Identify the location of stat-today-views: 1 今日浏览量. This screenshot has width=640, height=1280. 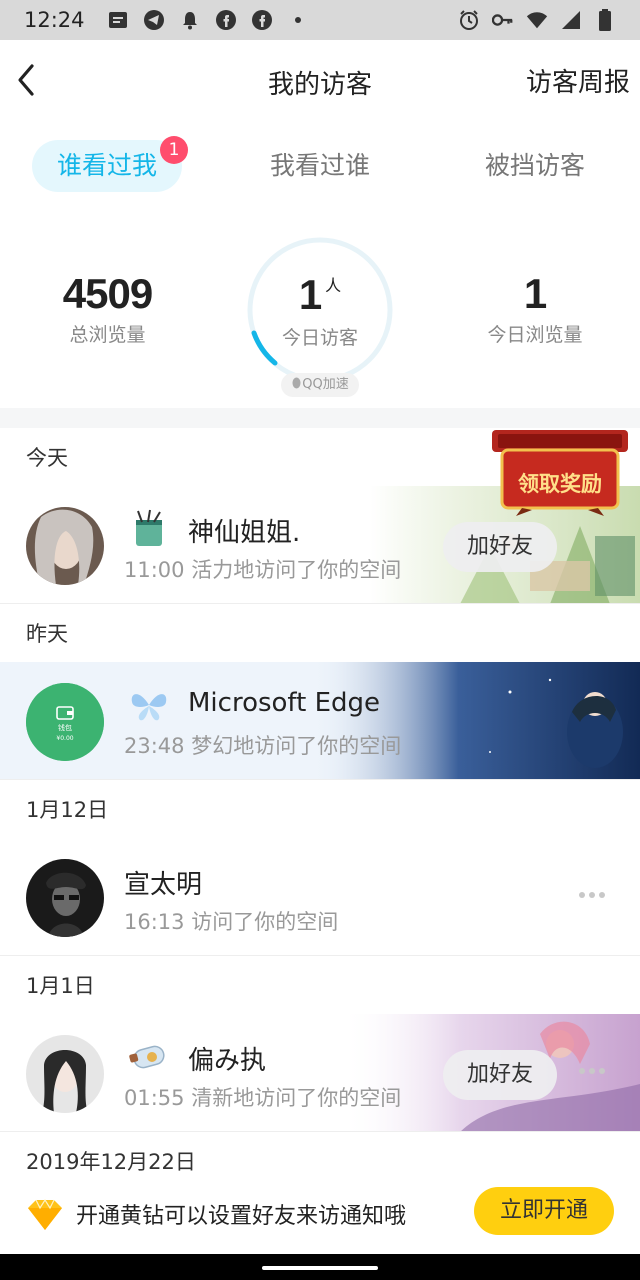
(535, 308).